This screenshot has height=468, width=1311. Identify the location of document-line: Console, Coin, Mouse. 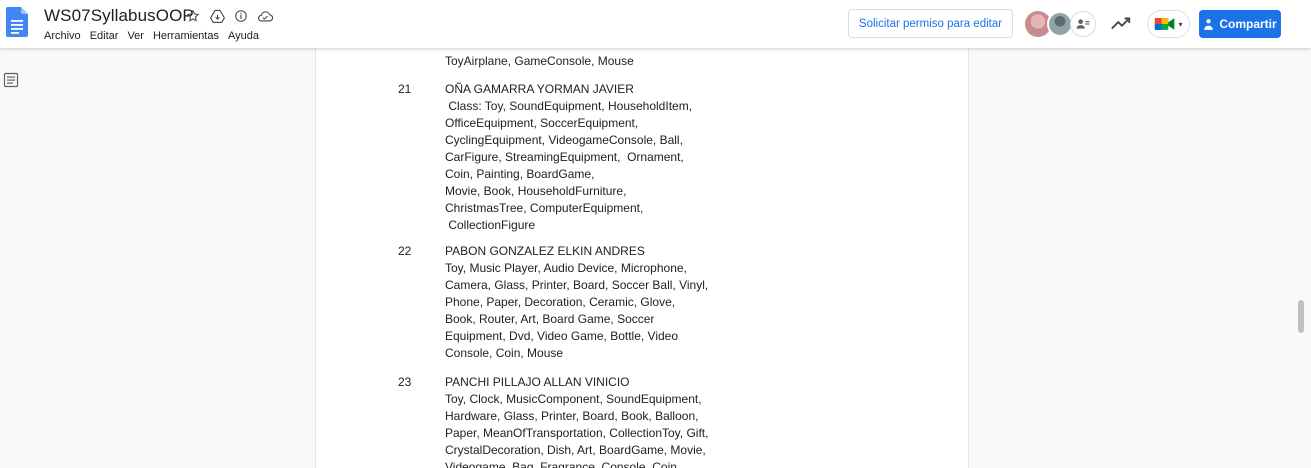
(504, 353).